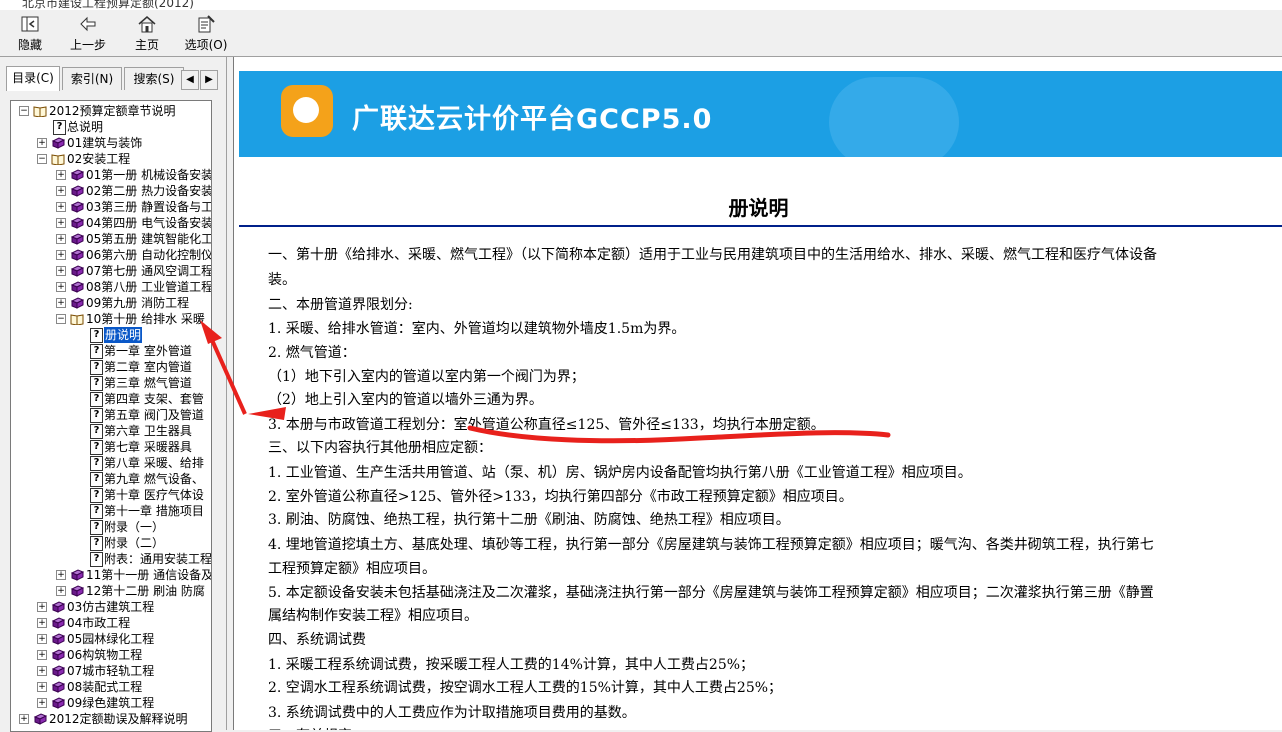 Image resolution: width=1282 pixels, height=732 pixels. Describe the element at coordinates (111, 495) in the screenshot. I see `tree-item: ? 第十章 医疗气体设` at that location.